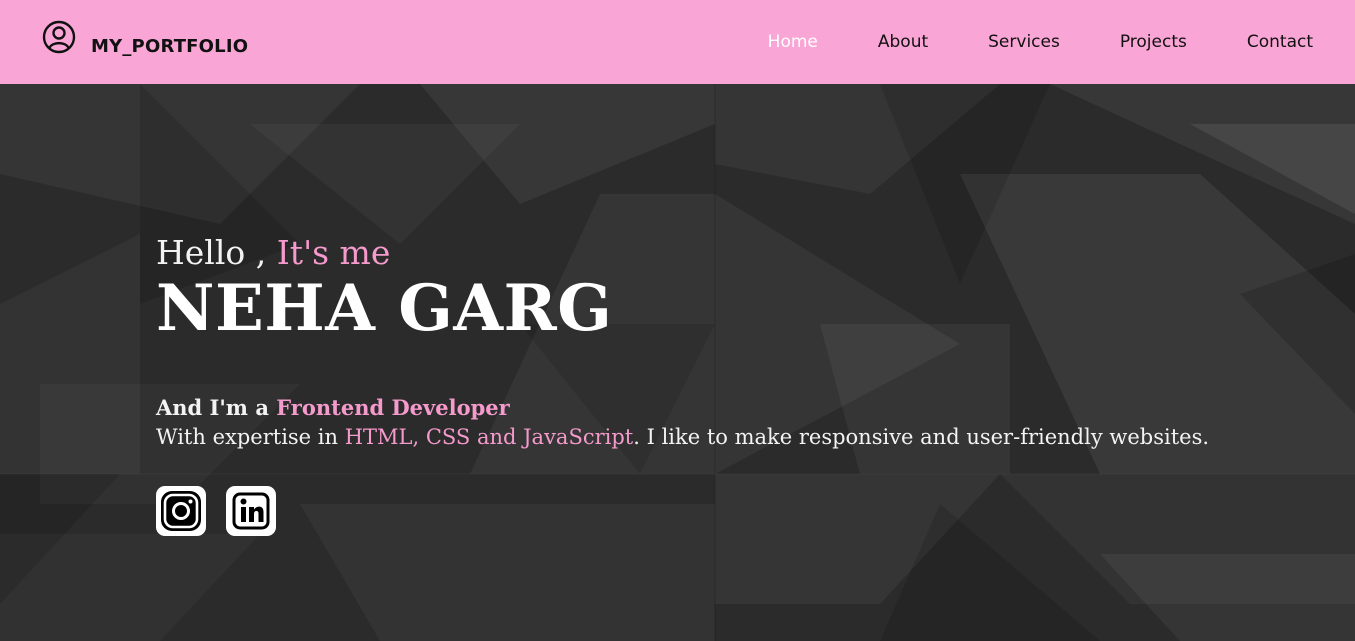 Image resolution: width=1355 pixels, height=641 pixels. Describe the element at coordinates (393, 407) in the screenshot. I see `role-accent: Frontend Developer` at that location.